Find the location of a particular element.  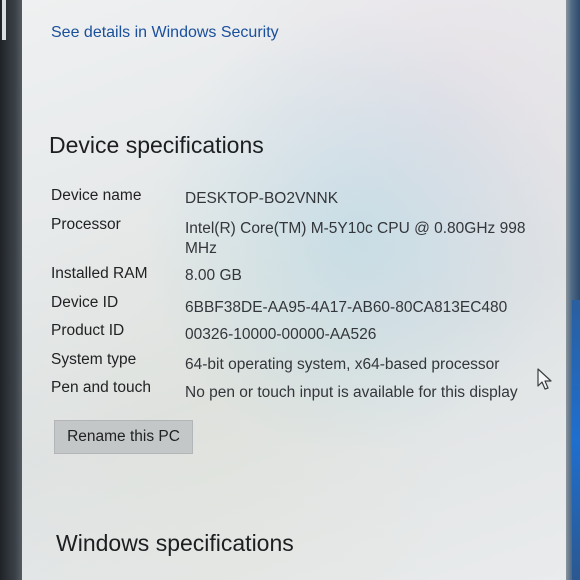

windows-specifications-heading: Windows specifications is located at coordinates (175, 543).